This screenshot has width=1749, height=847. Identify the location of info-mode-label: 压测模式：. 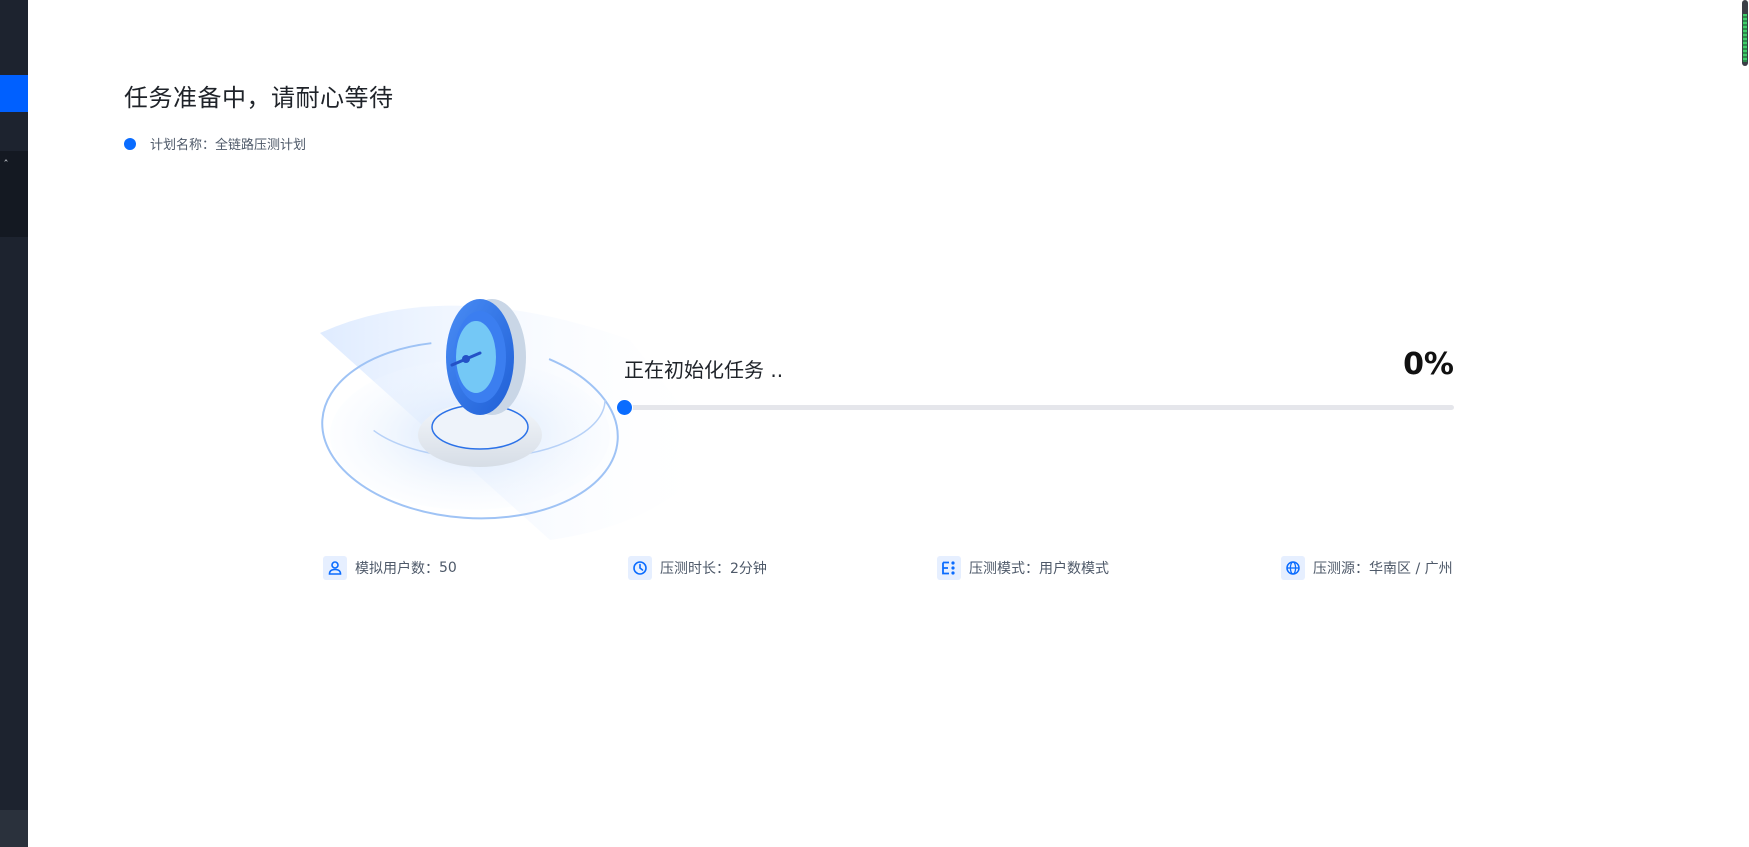
(1004, 569).